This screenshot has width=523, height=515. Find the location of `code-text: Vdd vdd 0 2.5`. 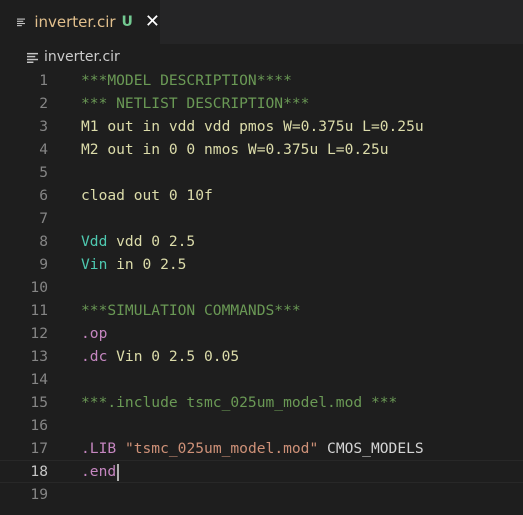

code-text: Vdd vdd 0 2.5 is located at coordinates (138, 241).